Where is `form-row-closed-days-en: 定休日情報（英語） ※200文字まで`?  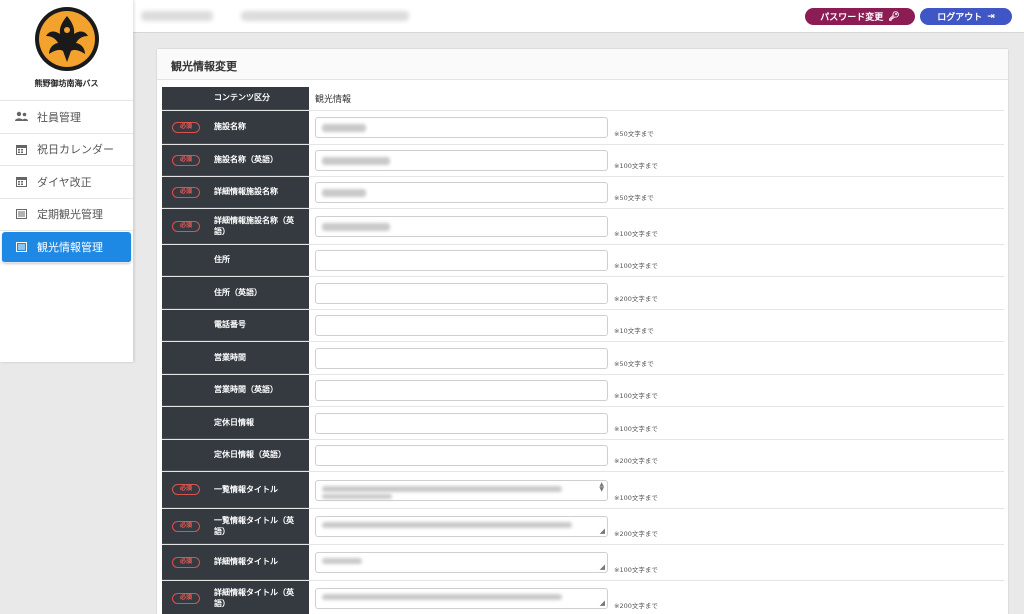
form-row-closed-days-en: 定休日情報（英語） ※200文字まで is located at coordinates (583, 456).